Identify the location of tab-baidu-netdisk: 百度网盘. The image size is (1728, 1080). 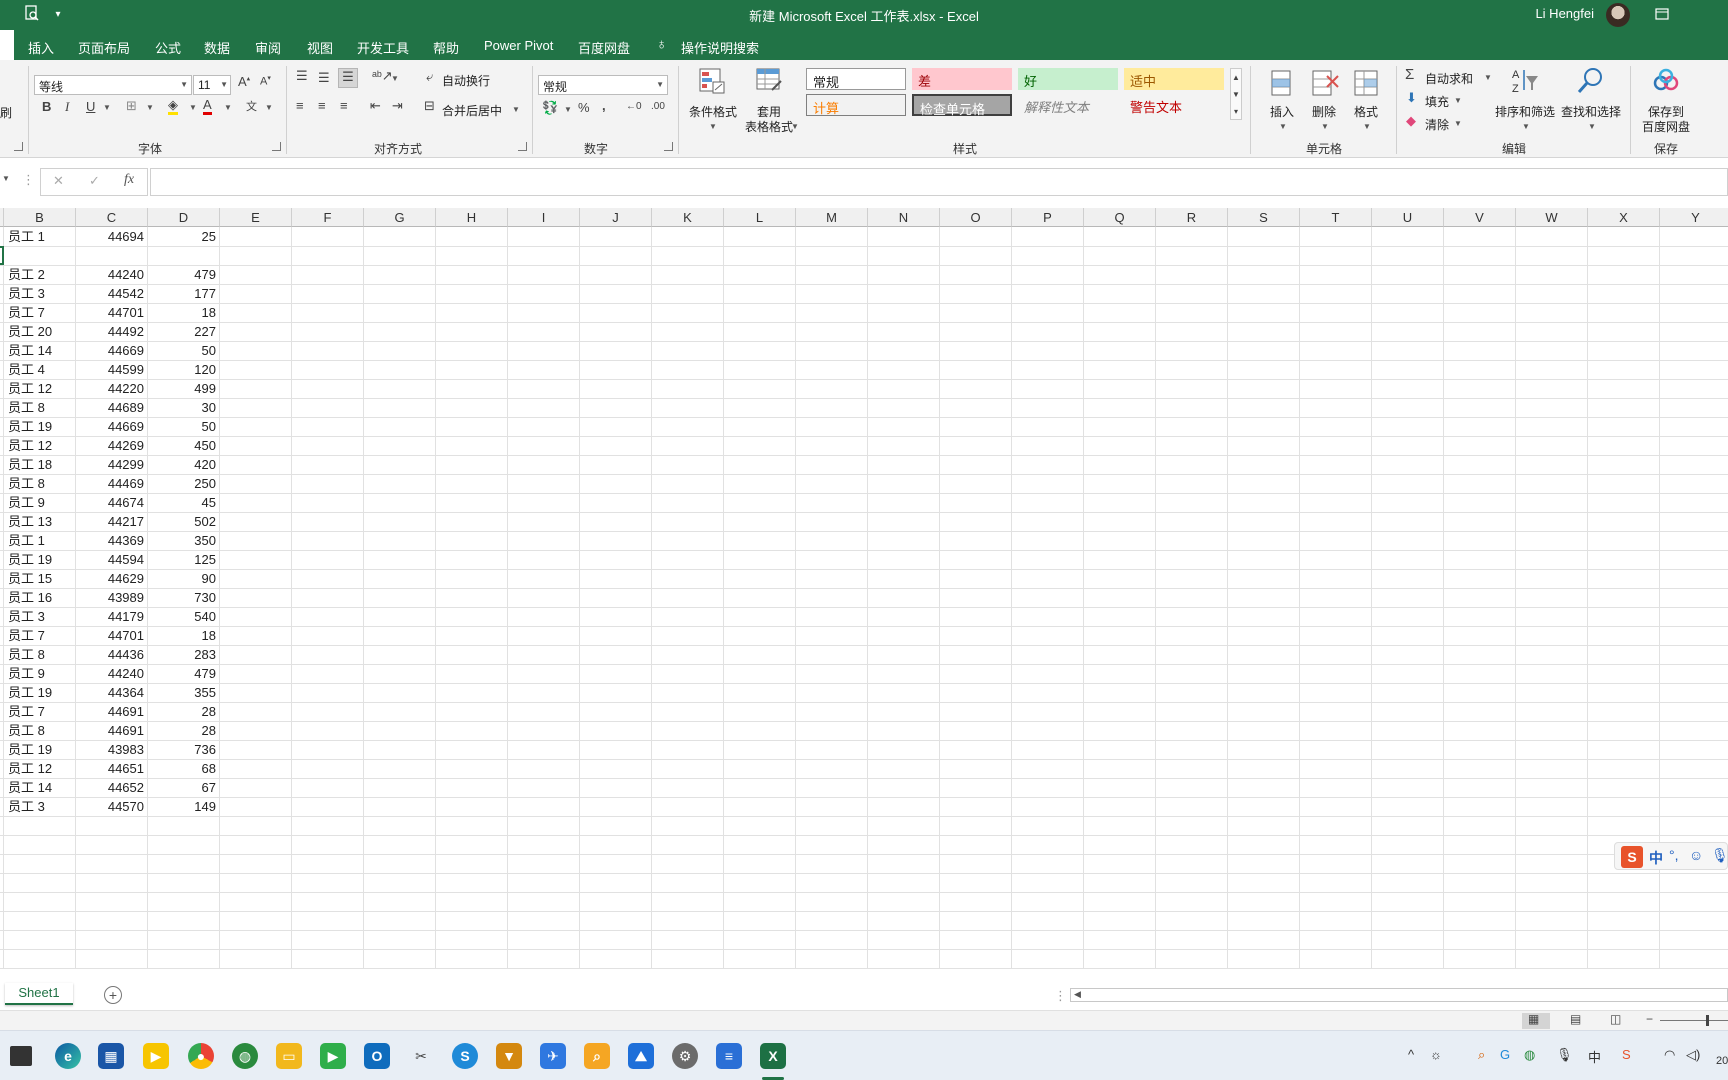
(604, 47).